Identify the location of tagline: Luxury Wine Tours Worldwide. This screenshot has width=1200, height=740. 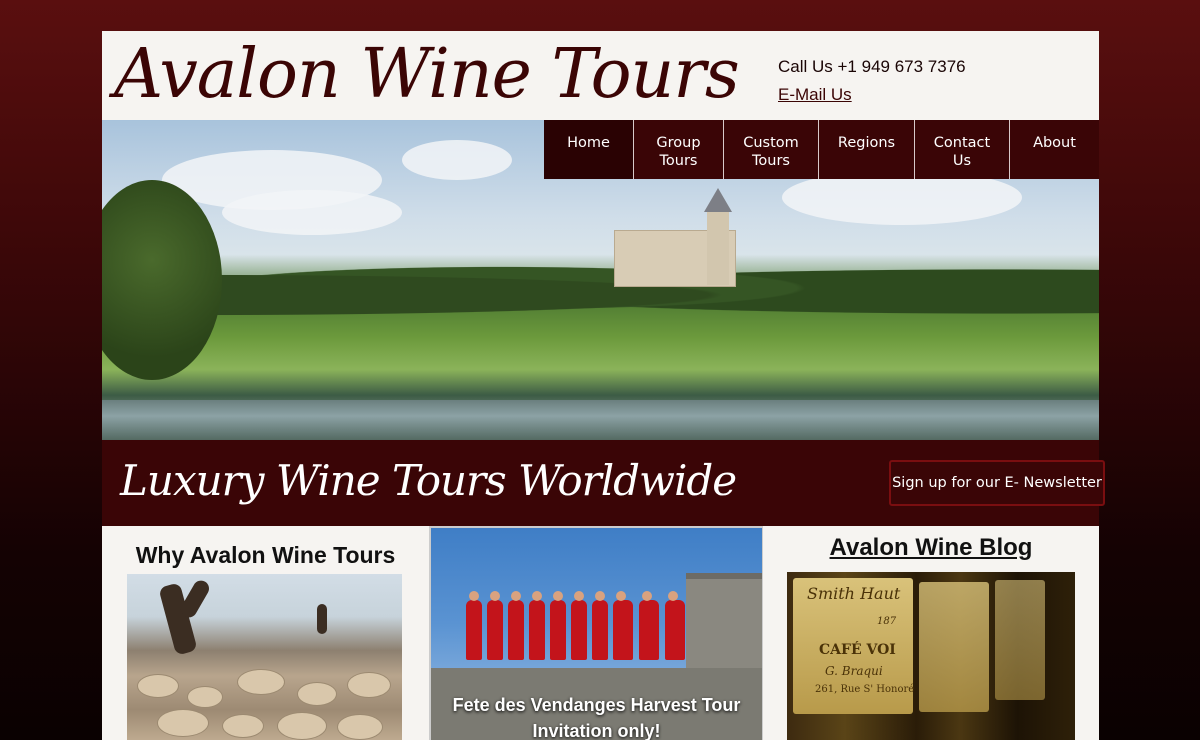
(428, 480).